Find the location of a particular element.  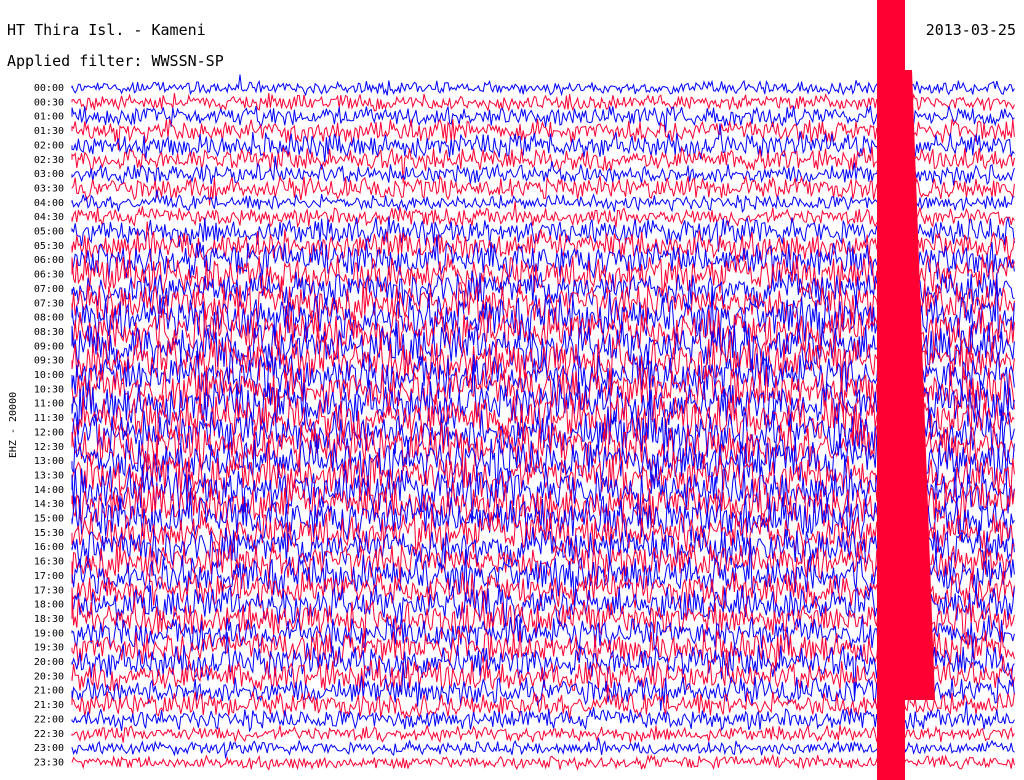

row-label: 22:00 is located at coordinates (49, 719).